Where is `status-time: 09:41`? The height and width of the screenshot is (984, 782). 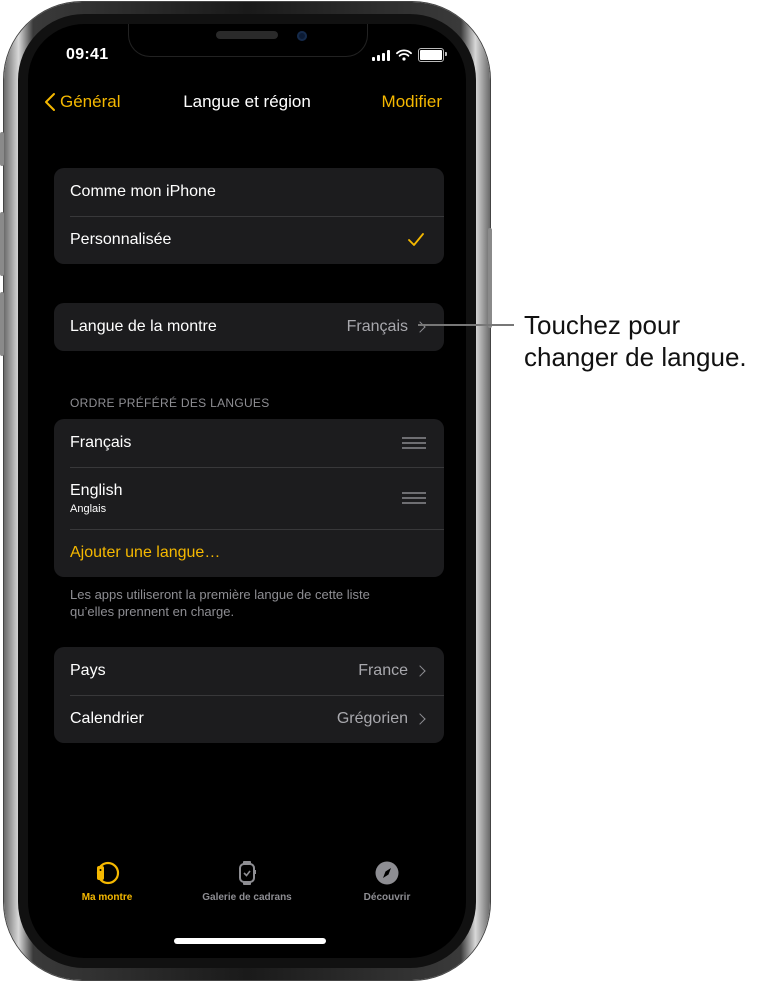
status-time: 09:41 is located at coordinates (87, 54).